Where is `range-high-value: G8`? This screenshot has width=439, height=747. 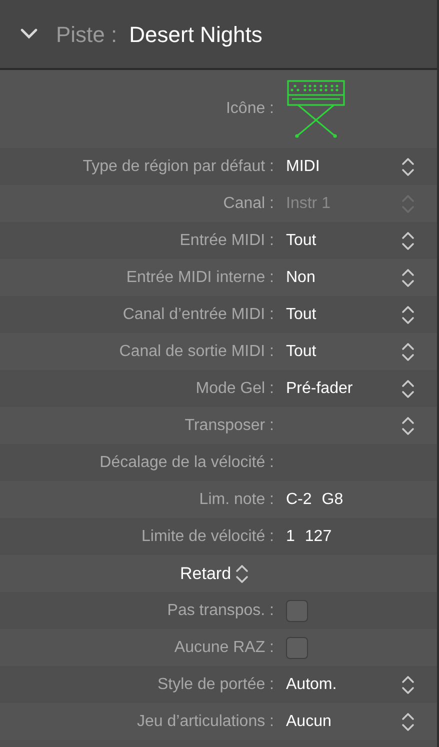
range-high-value: G8 is located at coordinates (333, 500).